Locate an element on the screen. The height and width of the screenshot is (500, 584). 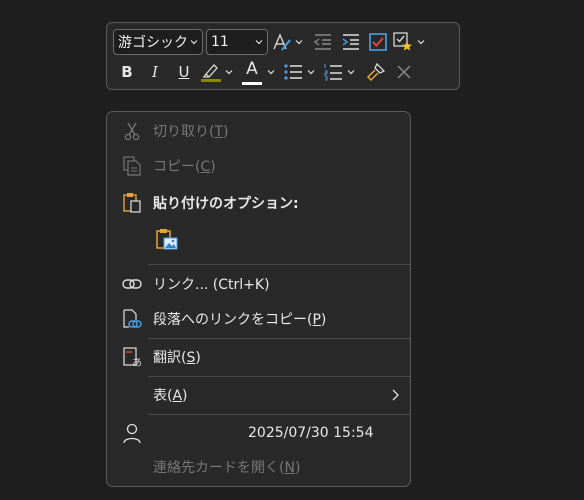
decrease-indent-icon is located at coordinates (322, 42).